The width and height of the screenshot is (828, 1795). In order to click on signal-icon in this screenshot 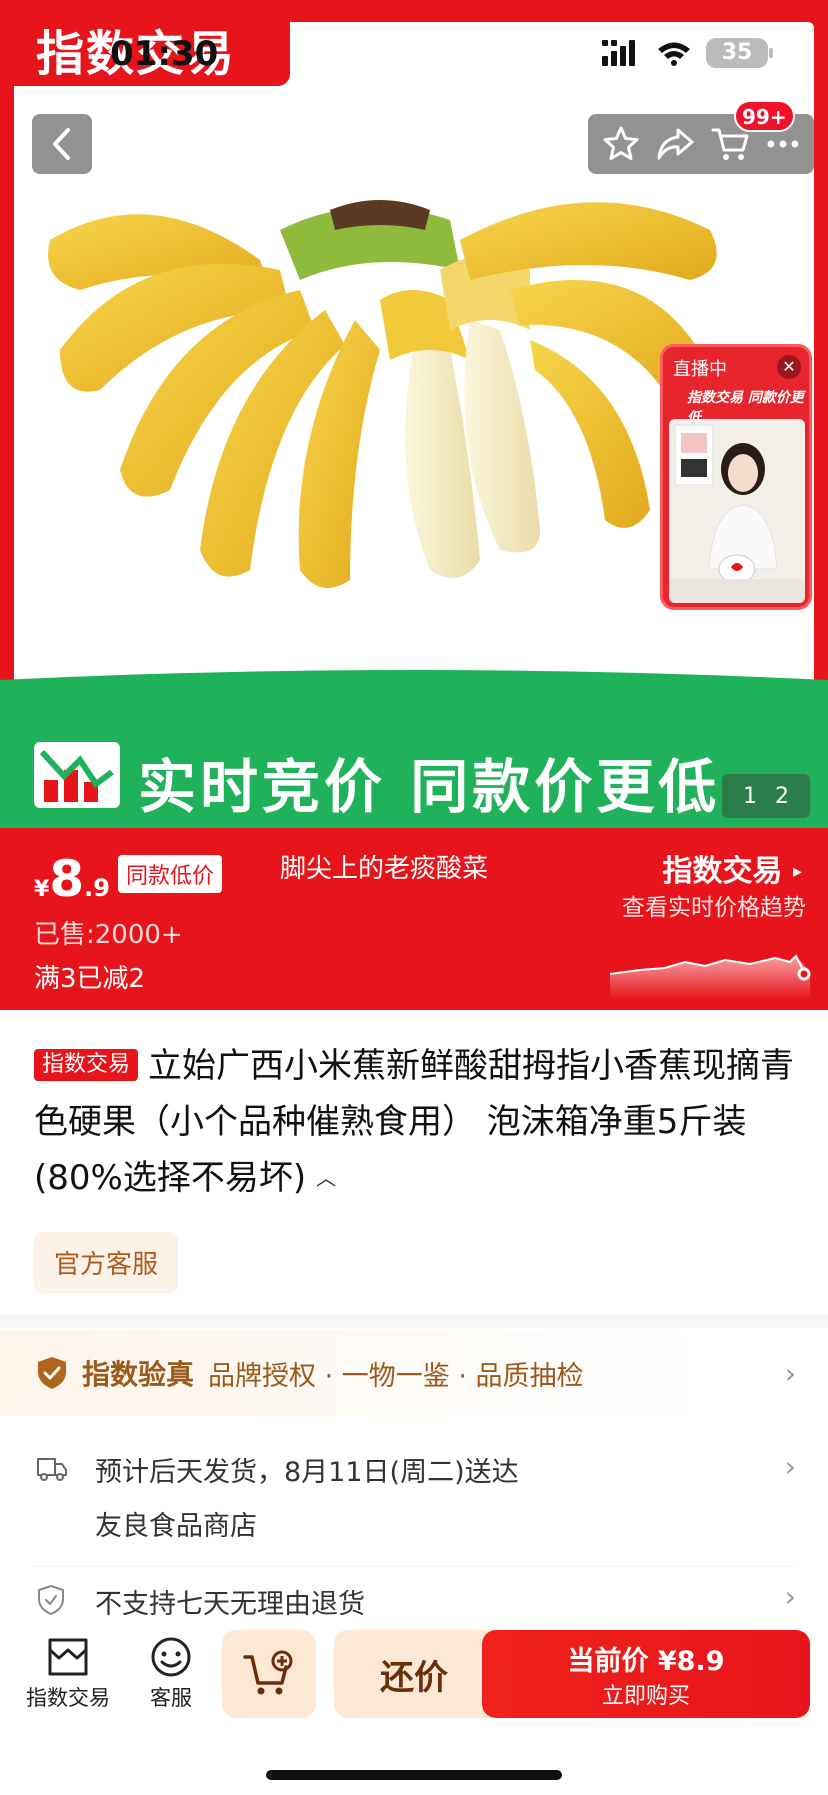, I will do `click(618, 53)`.